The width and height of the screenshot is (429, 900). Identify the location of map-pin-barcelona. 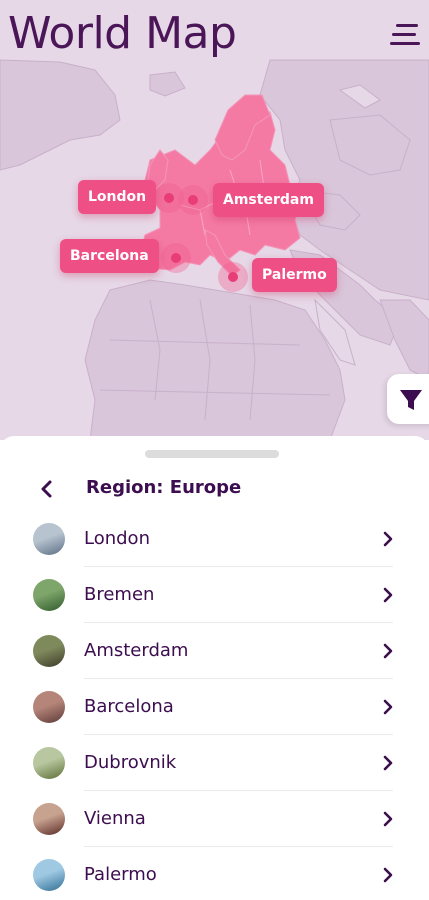
(176, 258).